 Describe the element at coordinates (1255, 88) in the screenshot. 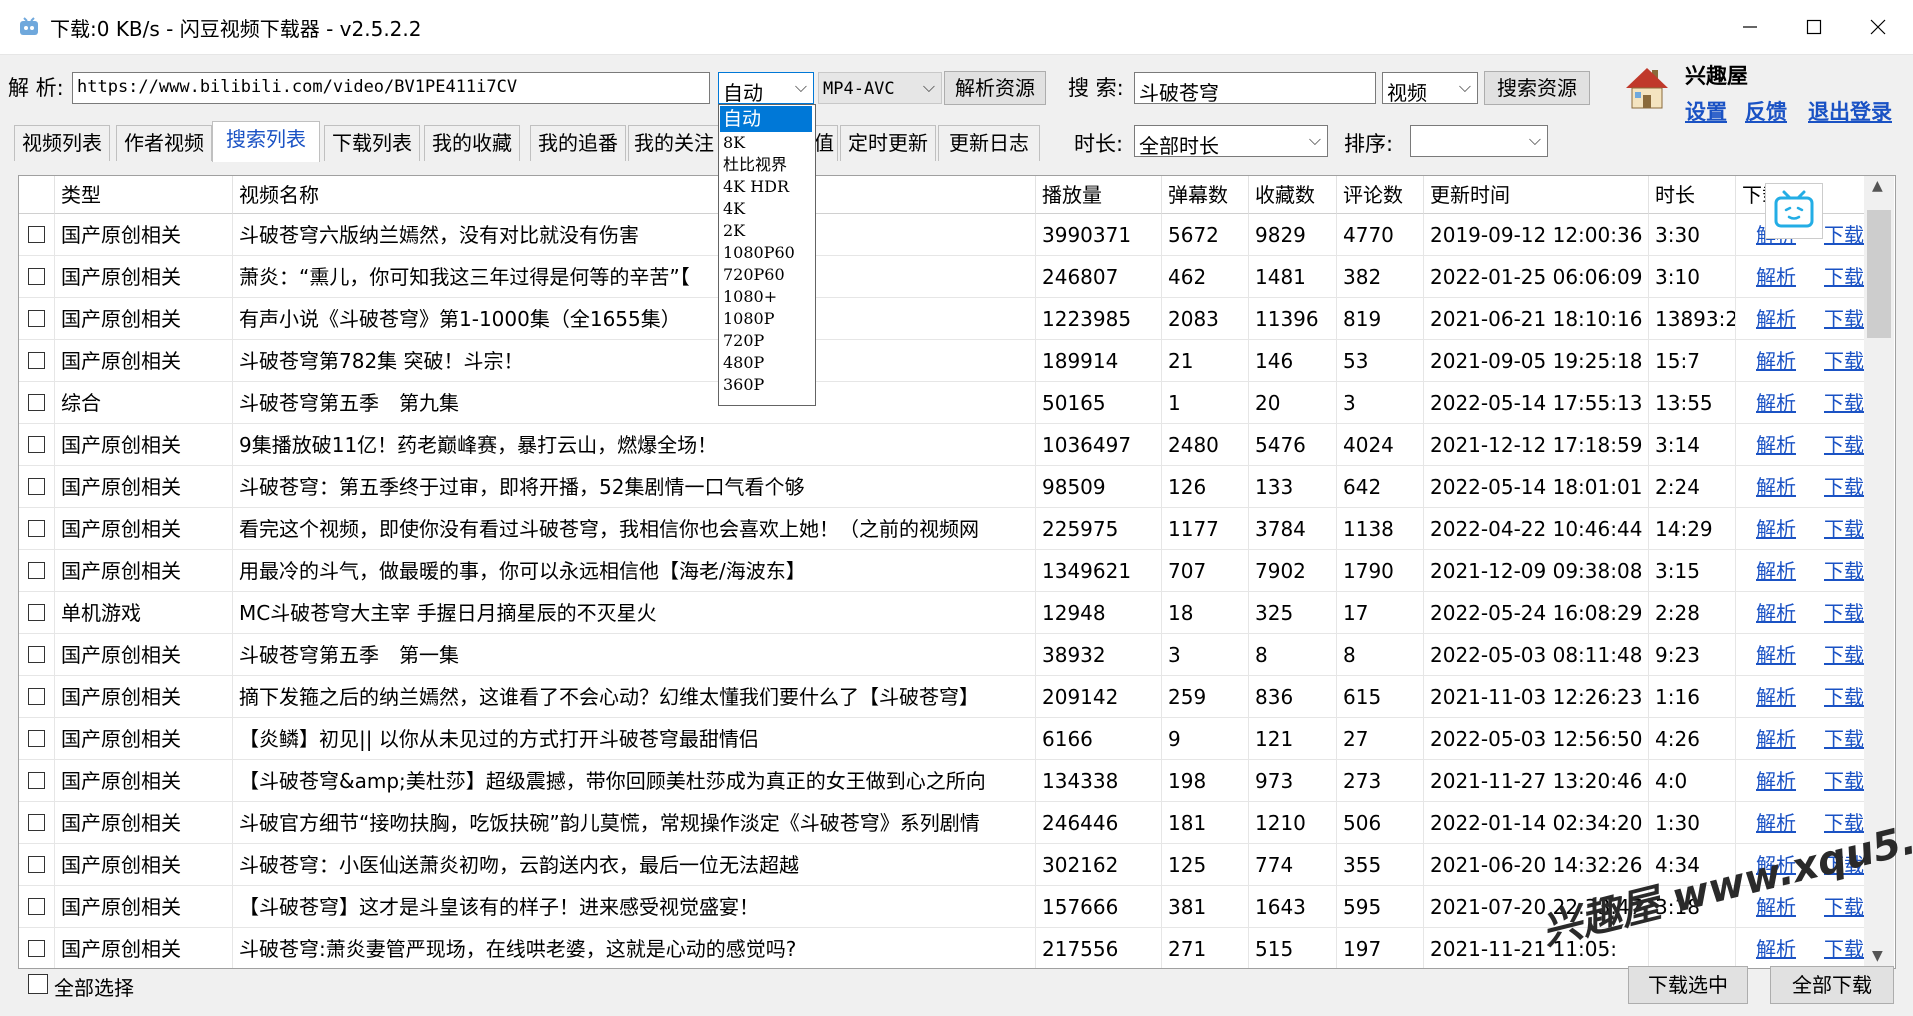

I see `search-input: 斗破苍穹` at that location.